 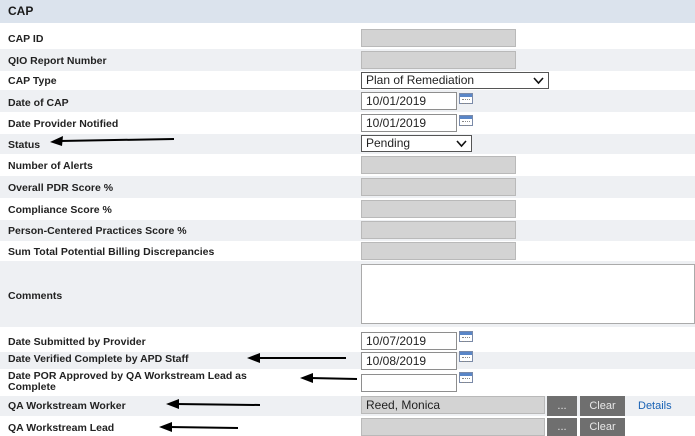 I want to click on comments-label: Comments, so click(x=35, y=296).